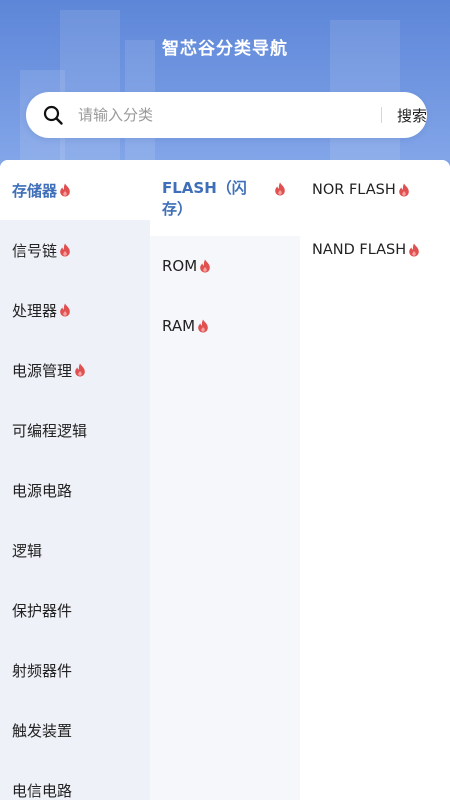  What do you see at coordinates (179, 326) in the screenshot?
I see `item-label: RAM` at bounding box center [179, 326].